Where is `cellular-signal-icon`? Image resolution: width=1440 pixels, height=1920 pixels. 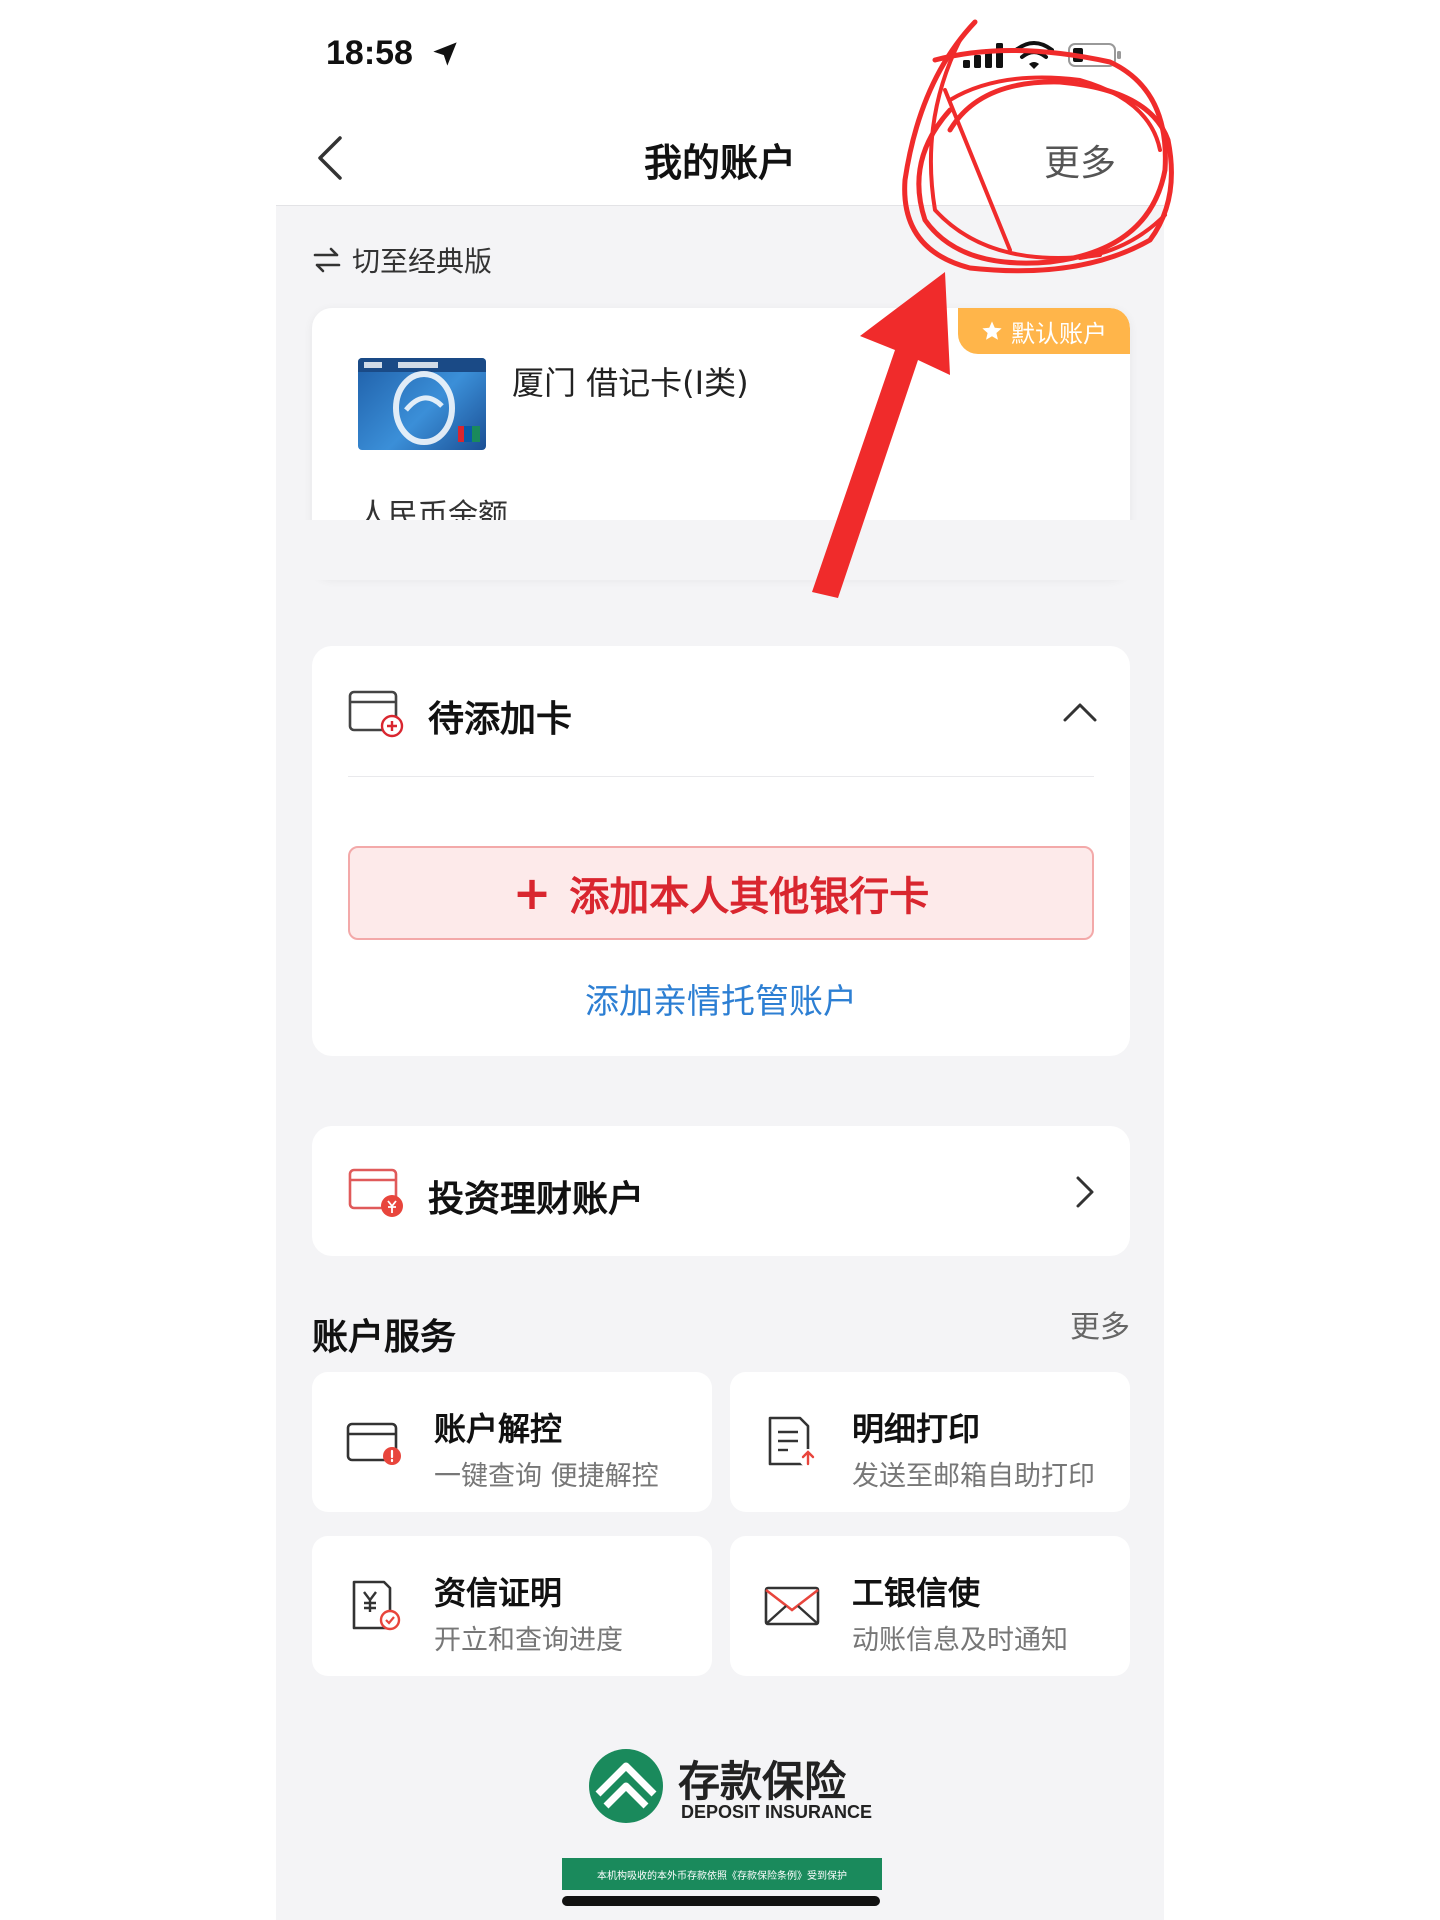
cellular-signal-icon is located at coordinates (983, 55).